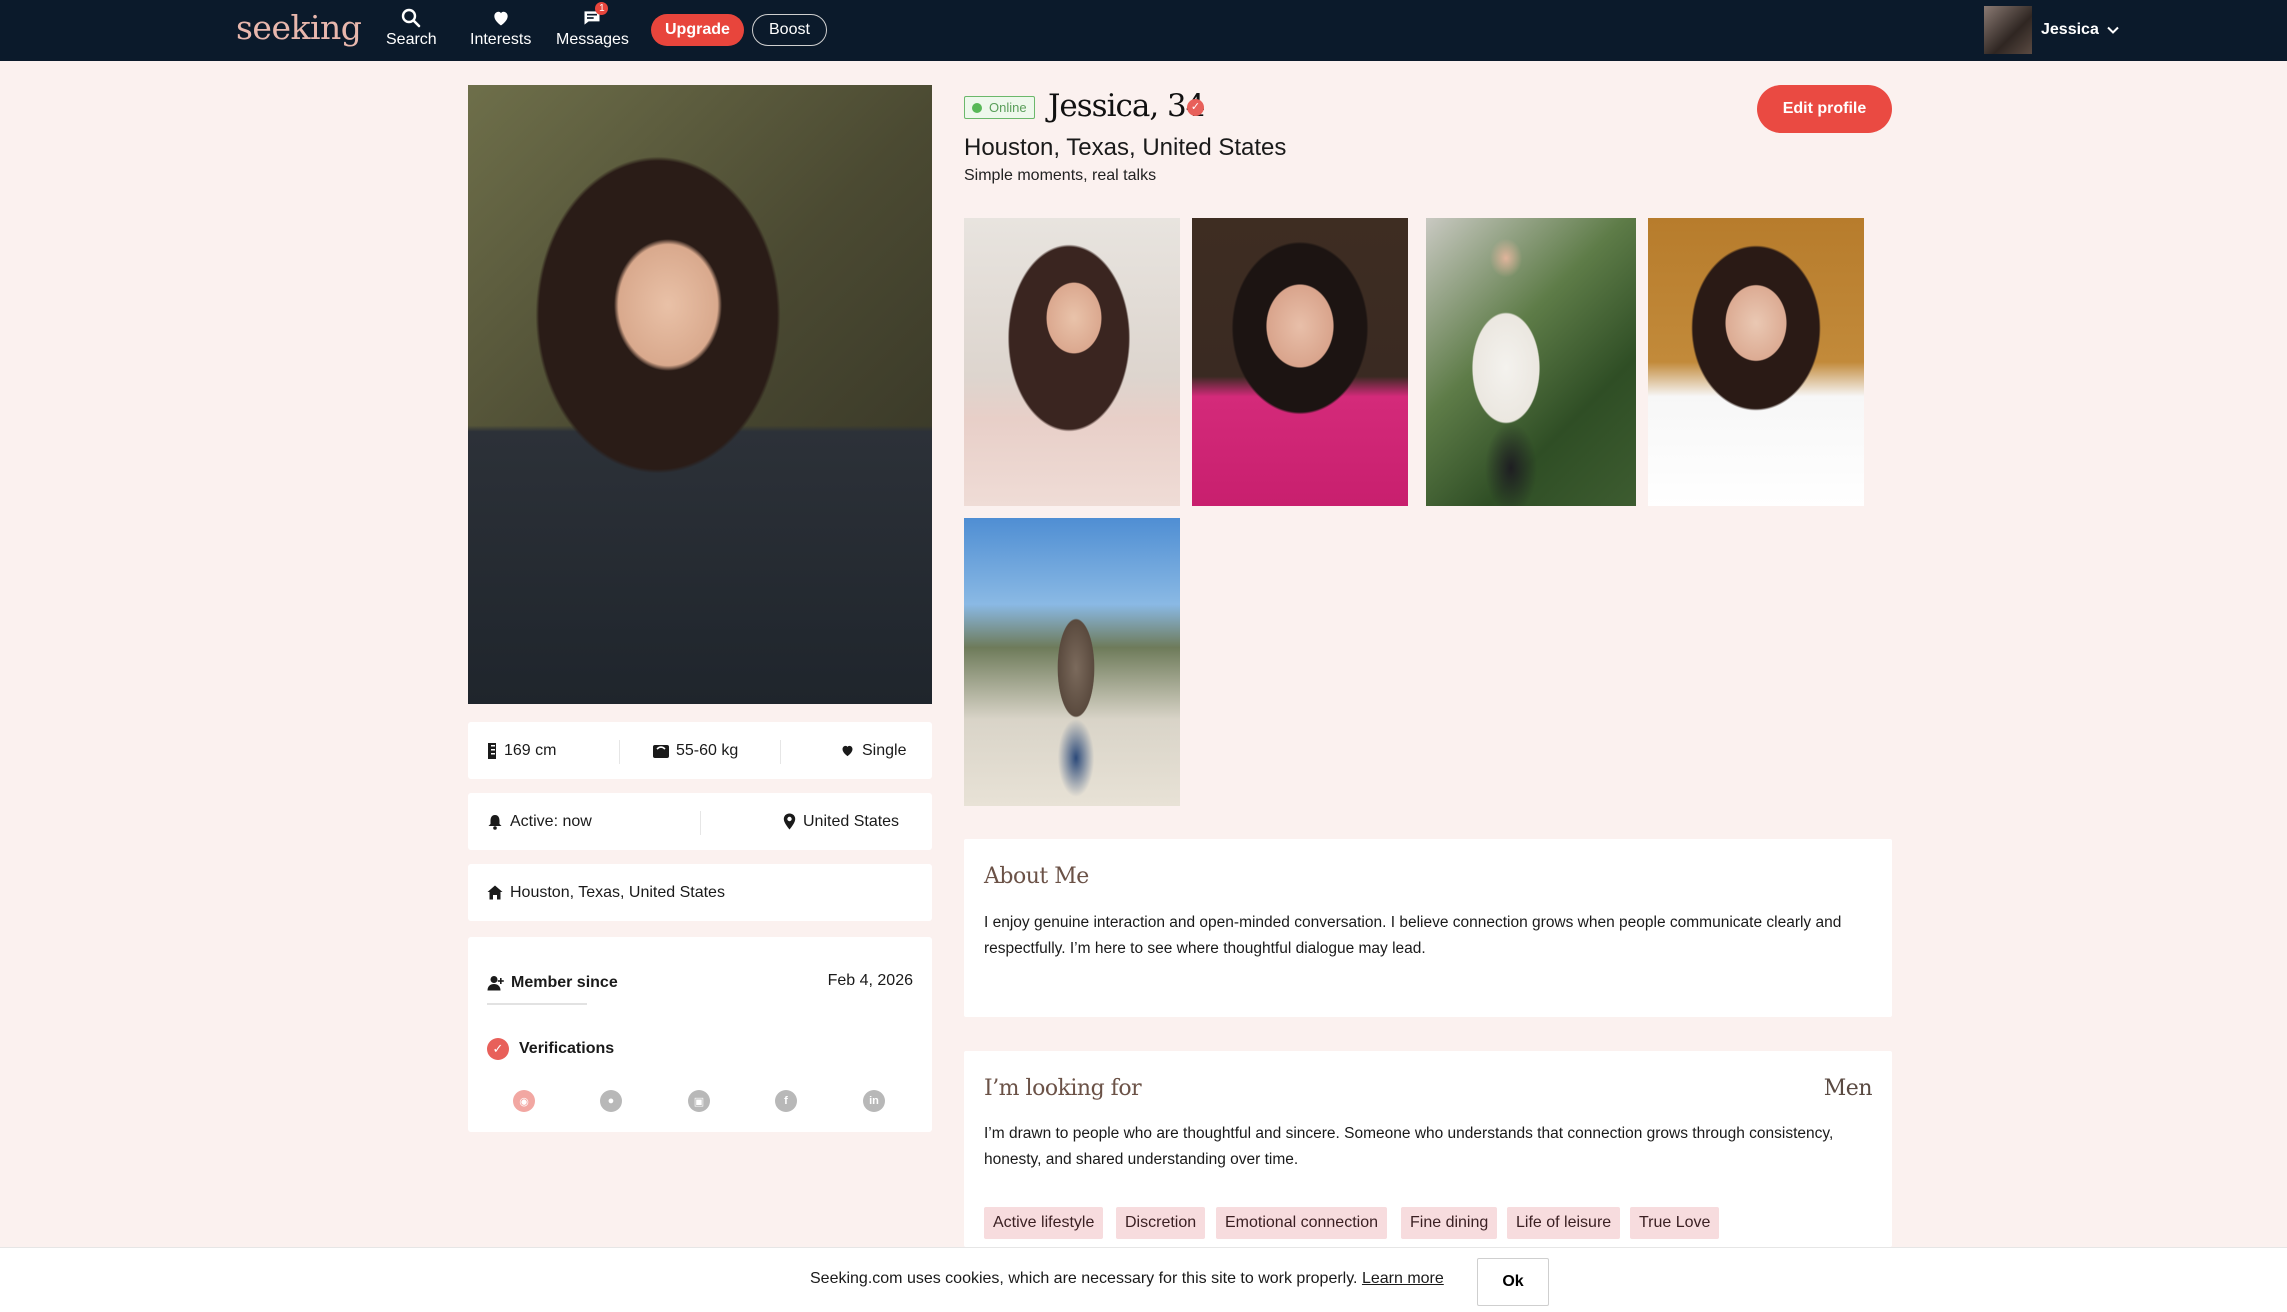 This screenshot has height=1312, width=2287. I want to click on online-dot-icon, so click(977, 107).